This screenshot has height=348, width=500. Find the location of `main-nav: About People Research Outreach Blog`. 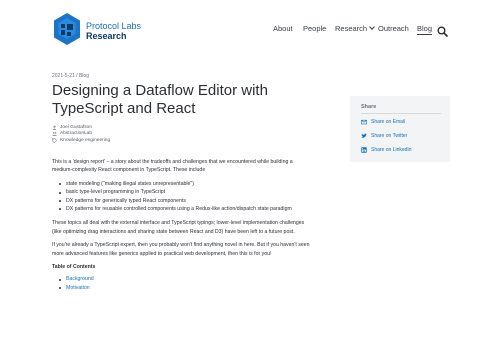

main-nav: About People Research Outreach Blog is located at coordinates (361, 31).